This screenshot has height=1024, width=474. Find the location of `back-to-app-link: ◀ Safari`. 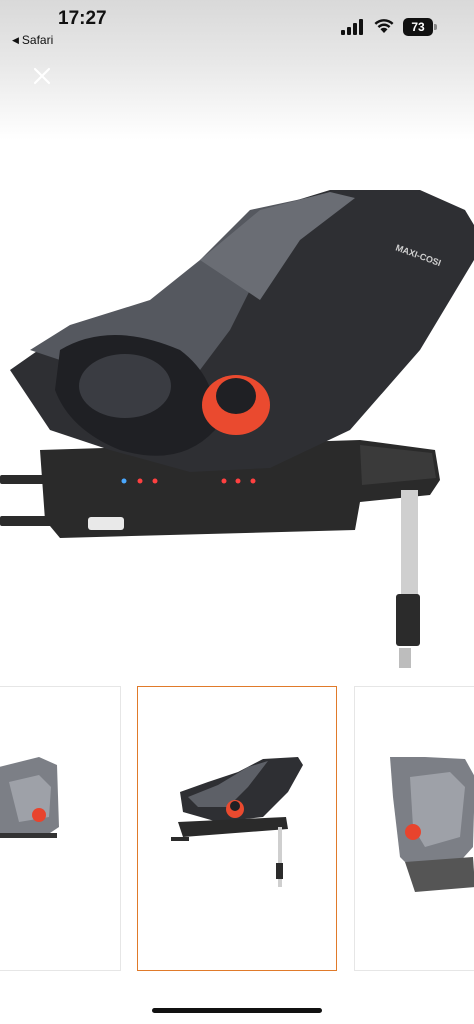

back-to-app-link: ◀ Safari is located at coordinates (32, 40).